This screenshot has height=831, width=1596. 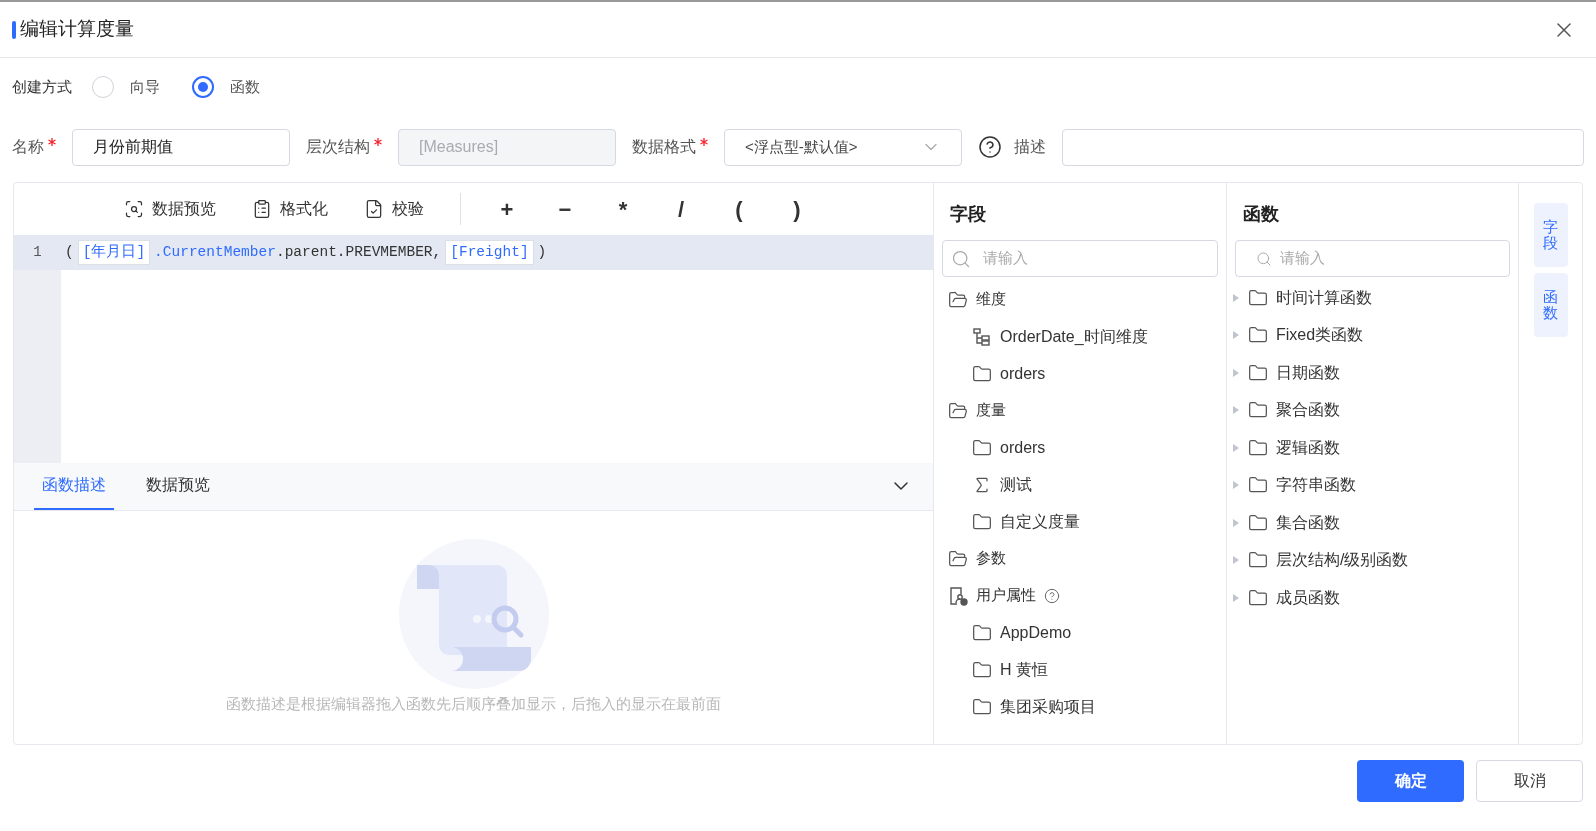 What do you see at coordinates (681, 209) in the screenshot?
I see `operator-button: /` at bounding box center [681, 209].